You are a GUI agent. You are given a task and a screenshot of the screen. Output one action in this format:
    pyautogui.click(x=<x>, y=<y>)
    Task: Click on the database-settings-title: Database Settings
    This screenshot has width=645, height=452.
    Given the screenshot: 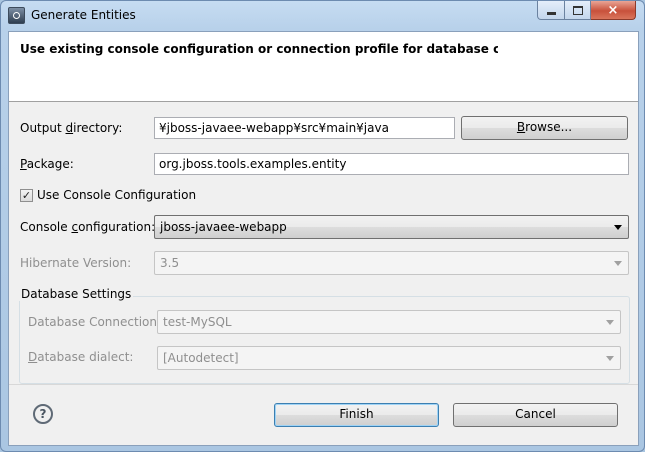 What is the action you would take?
    pyautogui.click(x=76, y=294)
    